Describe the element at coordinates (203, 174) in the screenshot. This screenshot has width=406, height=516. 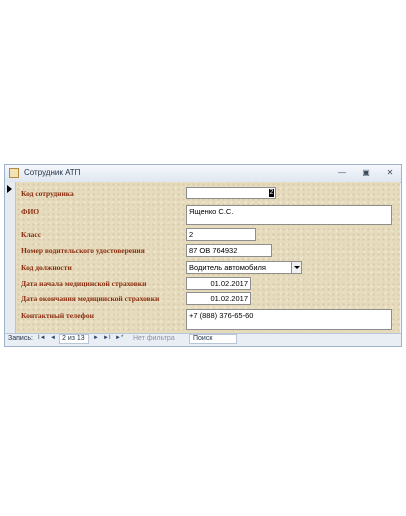
I see `title-bar: Сотрудник АТП — ▣ ✕` at that location.